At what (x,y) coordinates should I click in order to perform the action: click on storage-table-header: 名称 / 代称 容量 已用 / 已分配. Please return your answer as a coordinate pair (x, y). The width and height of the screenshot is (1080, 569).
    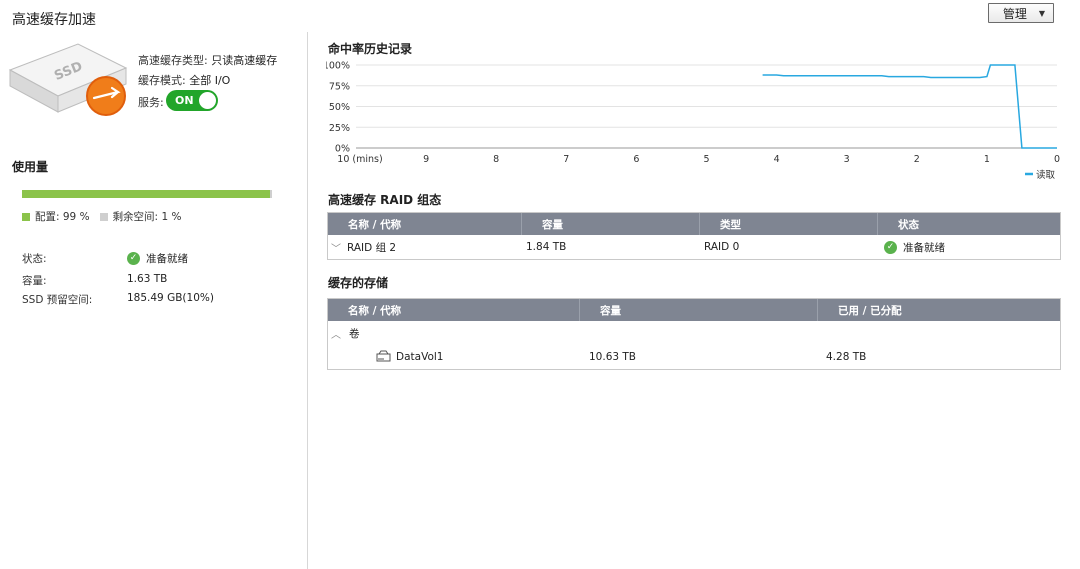
    Looking at the image, I should click on (694, 310).